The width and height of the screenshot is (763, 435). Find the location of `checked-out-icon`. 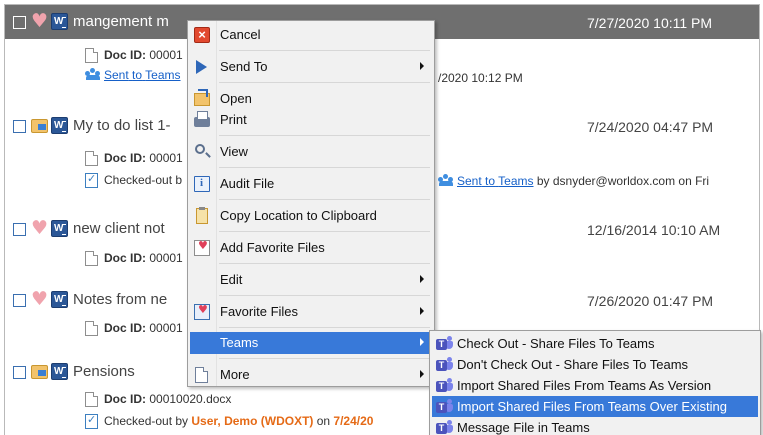

checked-out-icon is located at coordinates (39, 126).